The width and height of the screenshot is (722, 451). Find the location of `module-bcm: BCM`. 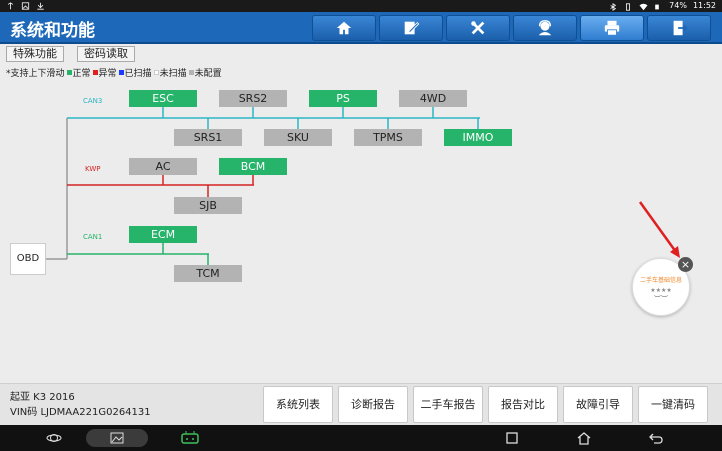

module-bcm: BCM is located at coordinates (253, 166).